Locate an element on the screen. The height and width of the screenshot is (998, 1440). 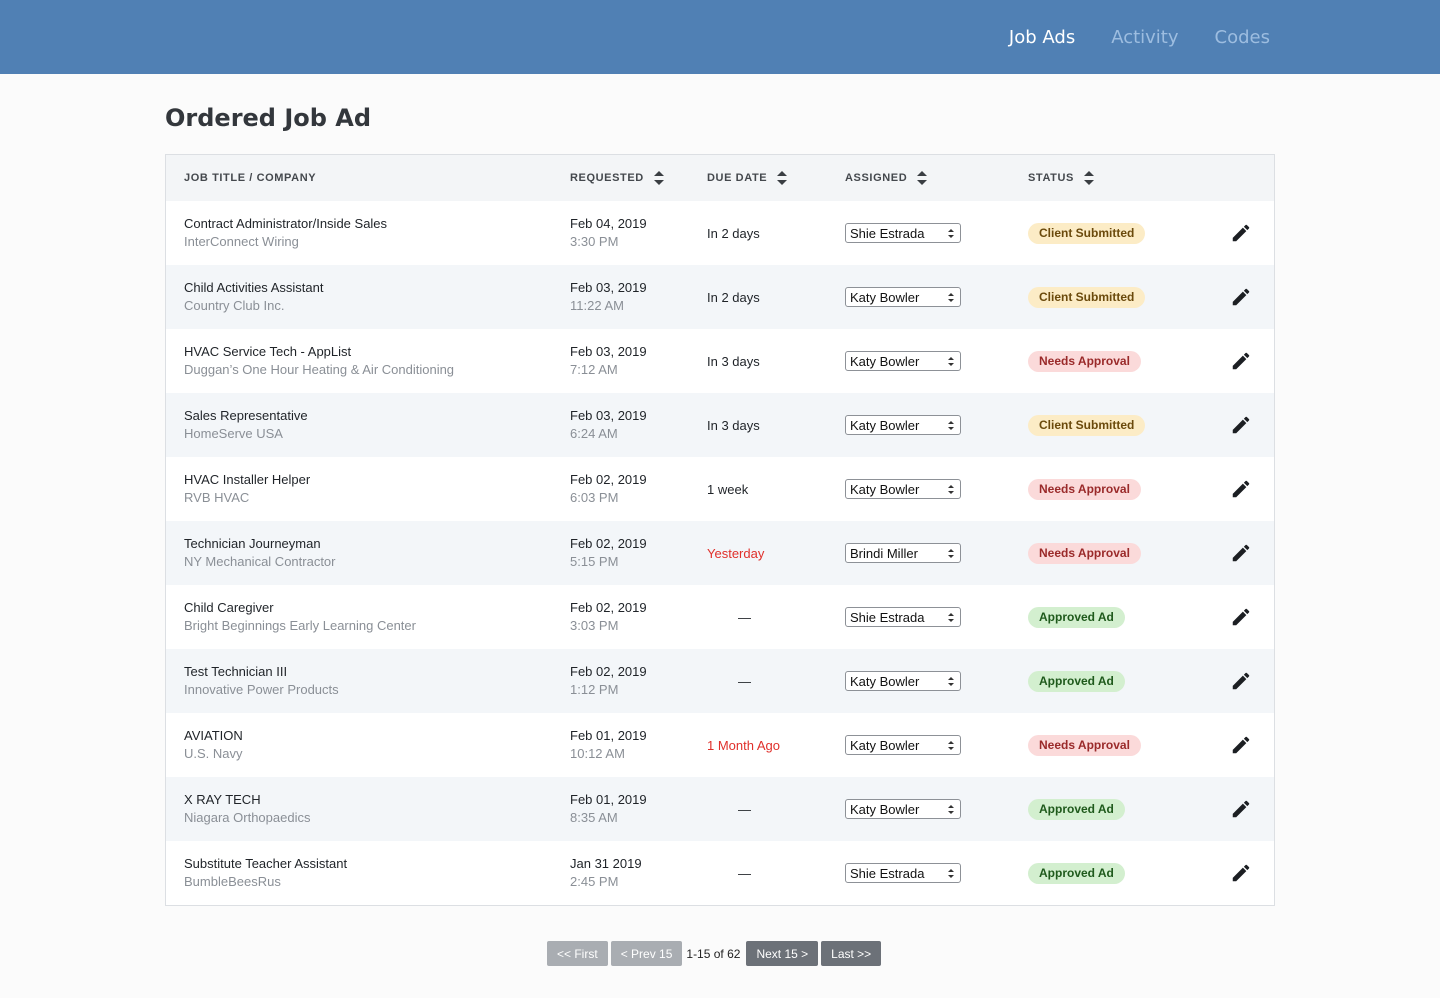
page-range-info: 1-15 of 62 is located at coordinates (713, 953).